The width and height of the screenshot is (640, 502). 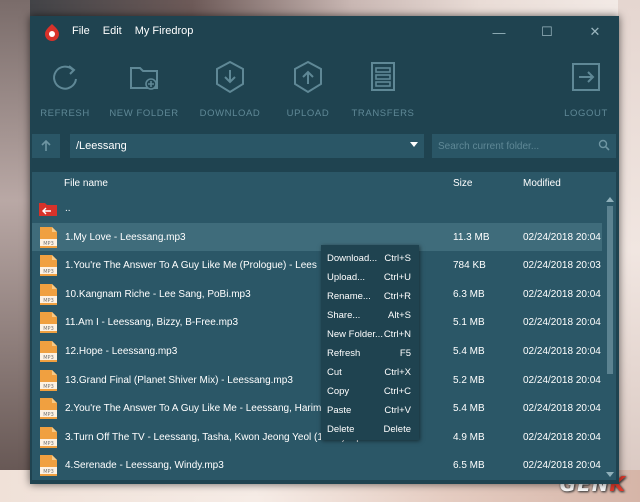 What do you see at coordinates (230, 113) in the screenshot?
I see `download-label: DOWNLOAD` at bounding box center [230, 113].